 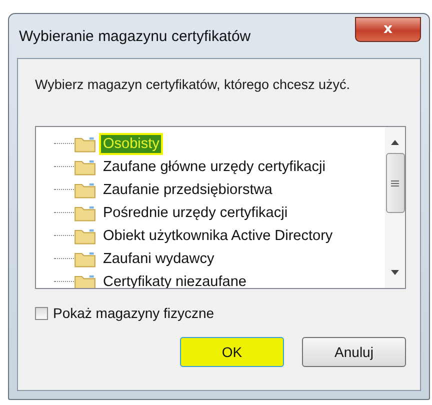 I want to click on scroll-thumb, so click(x=395, y=183).